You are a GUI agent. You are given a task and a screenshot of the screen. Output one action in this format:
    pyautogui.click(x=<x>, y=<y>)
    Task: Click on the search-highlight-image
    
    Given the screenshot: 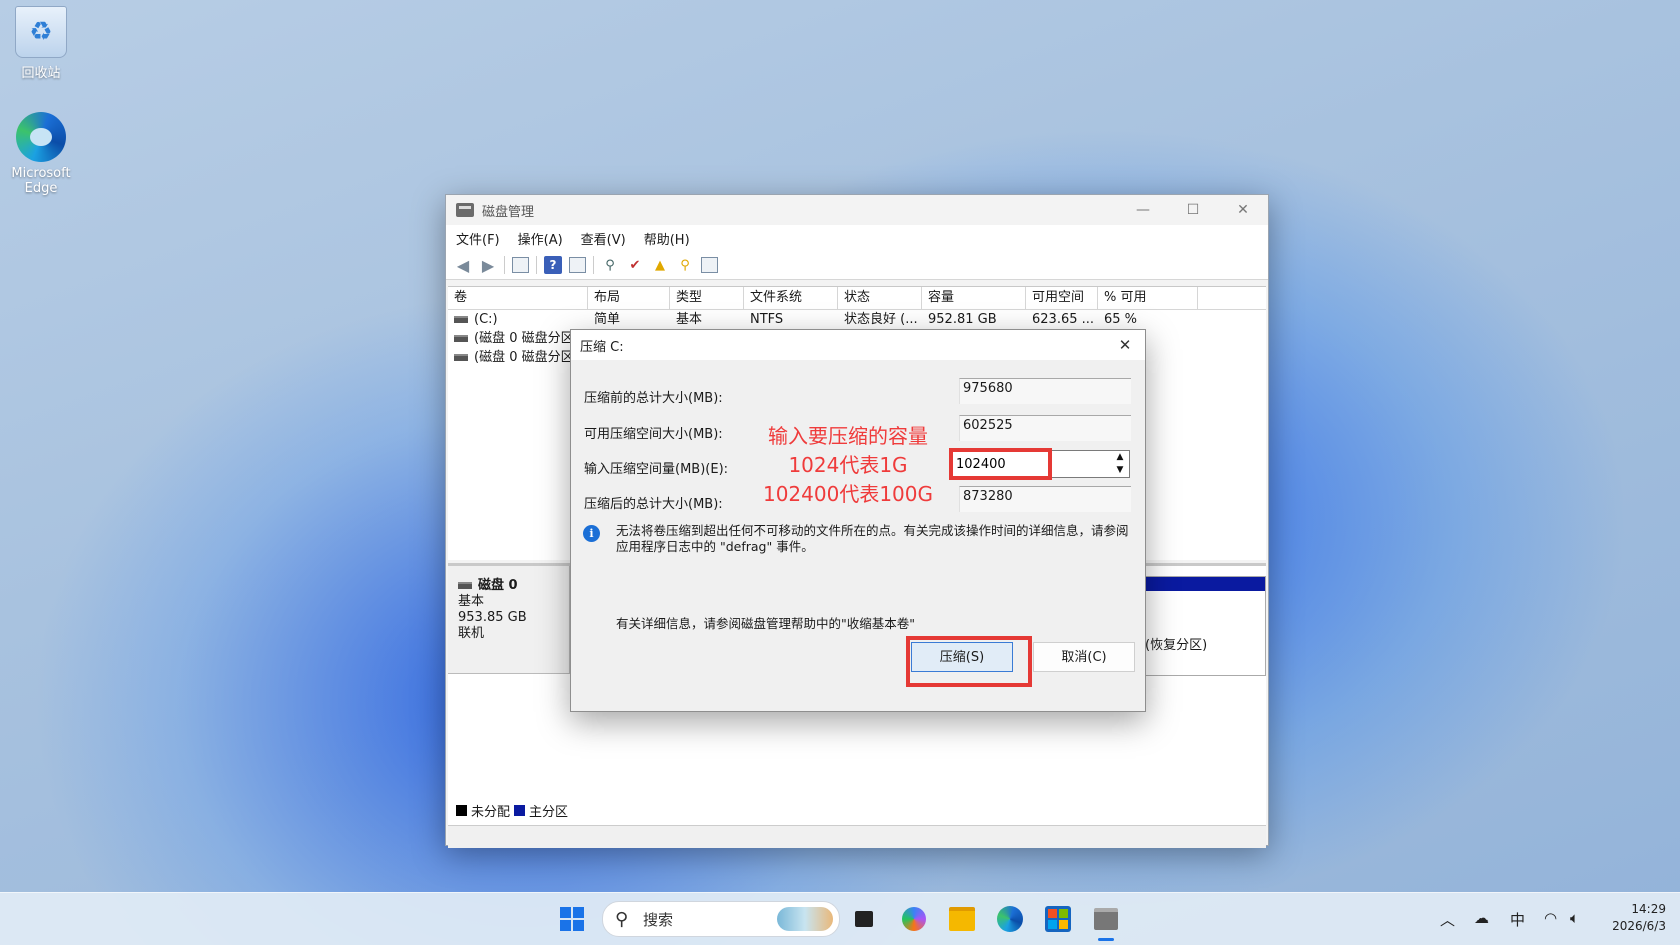 What is the action you would take?
    pyautogui.click(x=805, y=919)
    